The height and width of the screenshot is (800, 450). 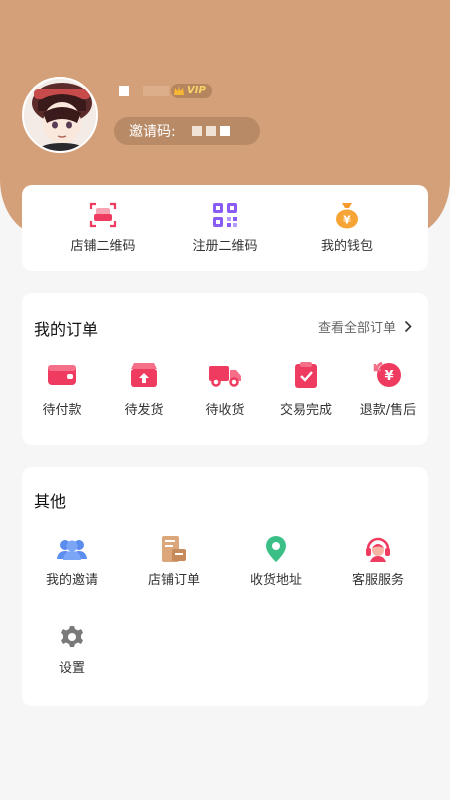 What do you see at coordinates (62, 410) in the screenshot?
I see `order-pending-payment-label: 待付款` at bounding box center [62, 410].